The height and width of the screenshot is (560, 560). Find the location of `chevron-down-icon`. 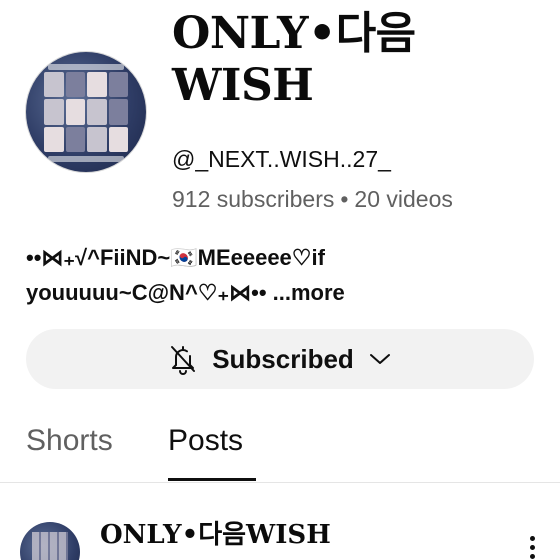

chevron-down-icon is located at coordinates (380, 359).